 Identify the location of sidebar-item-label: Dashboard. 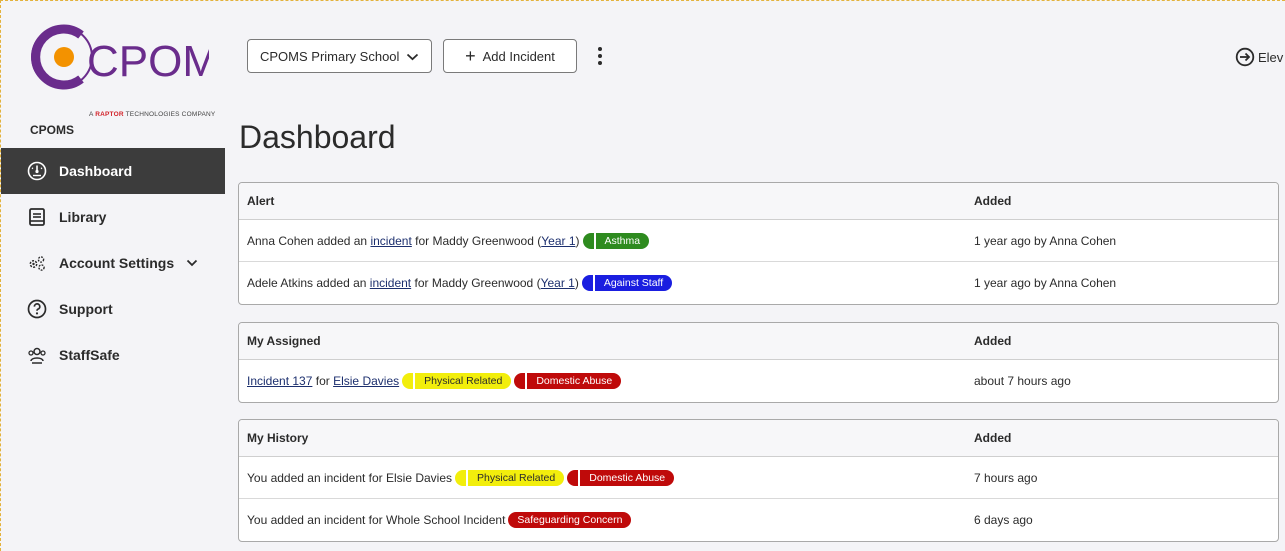
(96, 171).